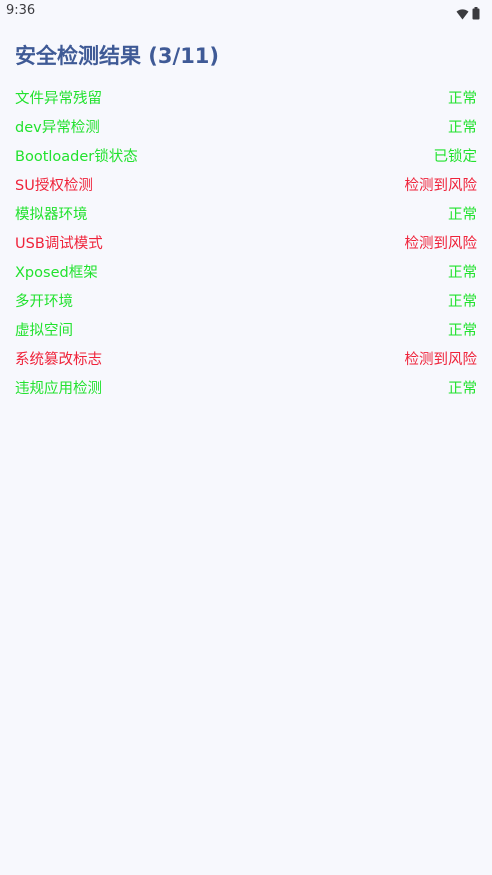 Image resolution: width=492 pixels, height=875 pixels. Describe the element at coordinates (476, 14) in the screenshot. I see `battery-icon` at that location.